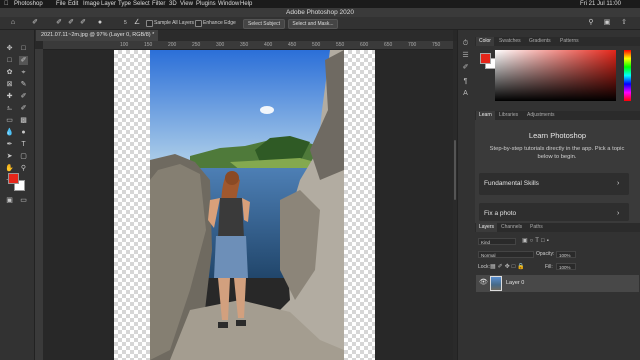  What do you see at coordinates (618, 213) in the screenshot?
I see `chevron-right-icon: ›` at bounding box center [618, 213].